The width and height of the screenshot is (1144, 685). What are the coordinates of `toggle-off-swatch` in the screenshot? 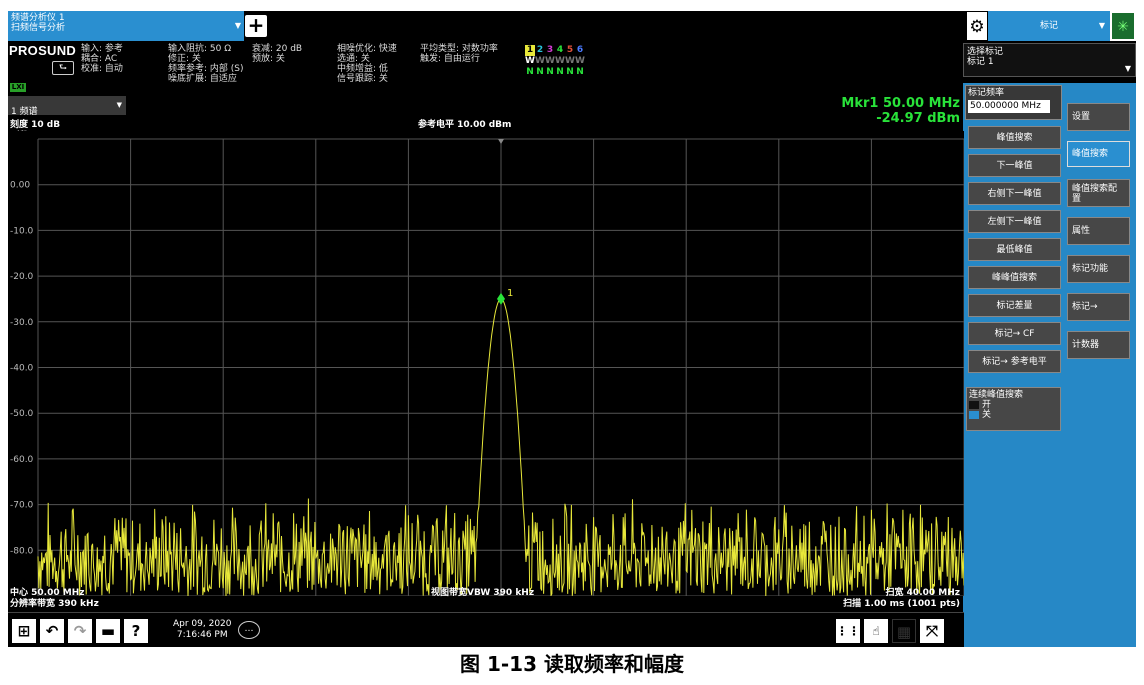 It's located at (974, 414).